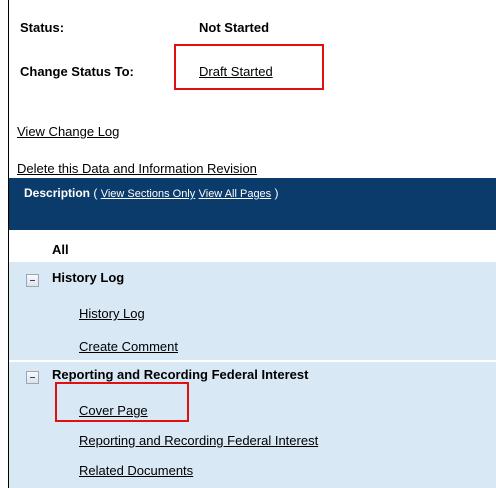 The width and height of the screenshot is (496, 488). What do you see at coordinates (180, 374) in the screenshot?
I see `section-label-reporting: Reporting and Recording Federal Interest` at bounding box center [180, 374].